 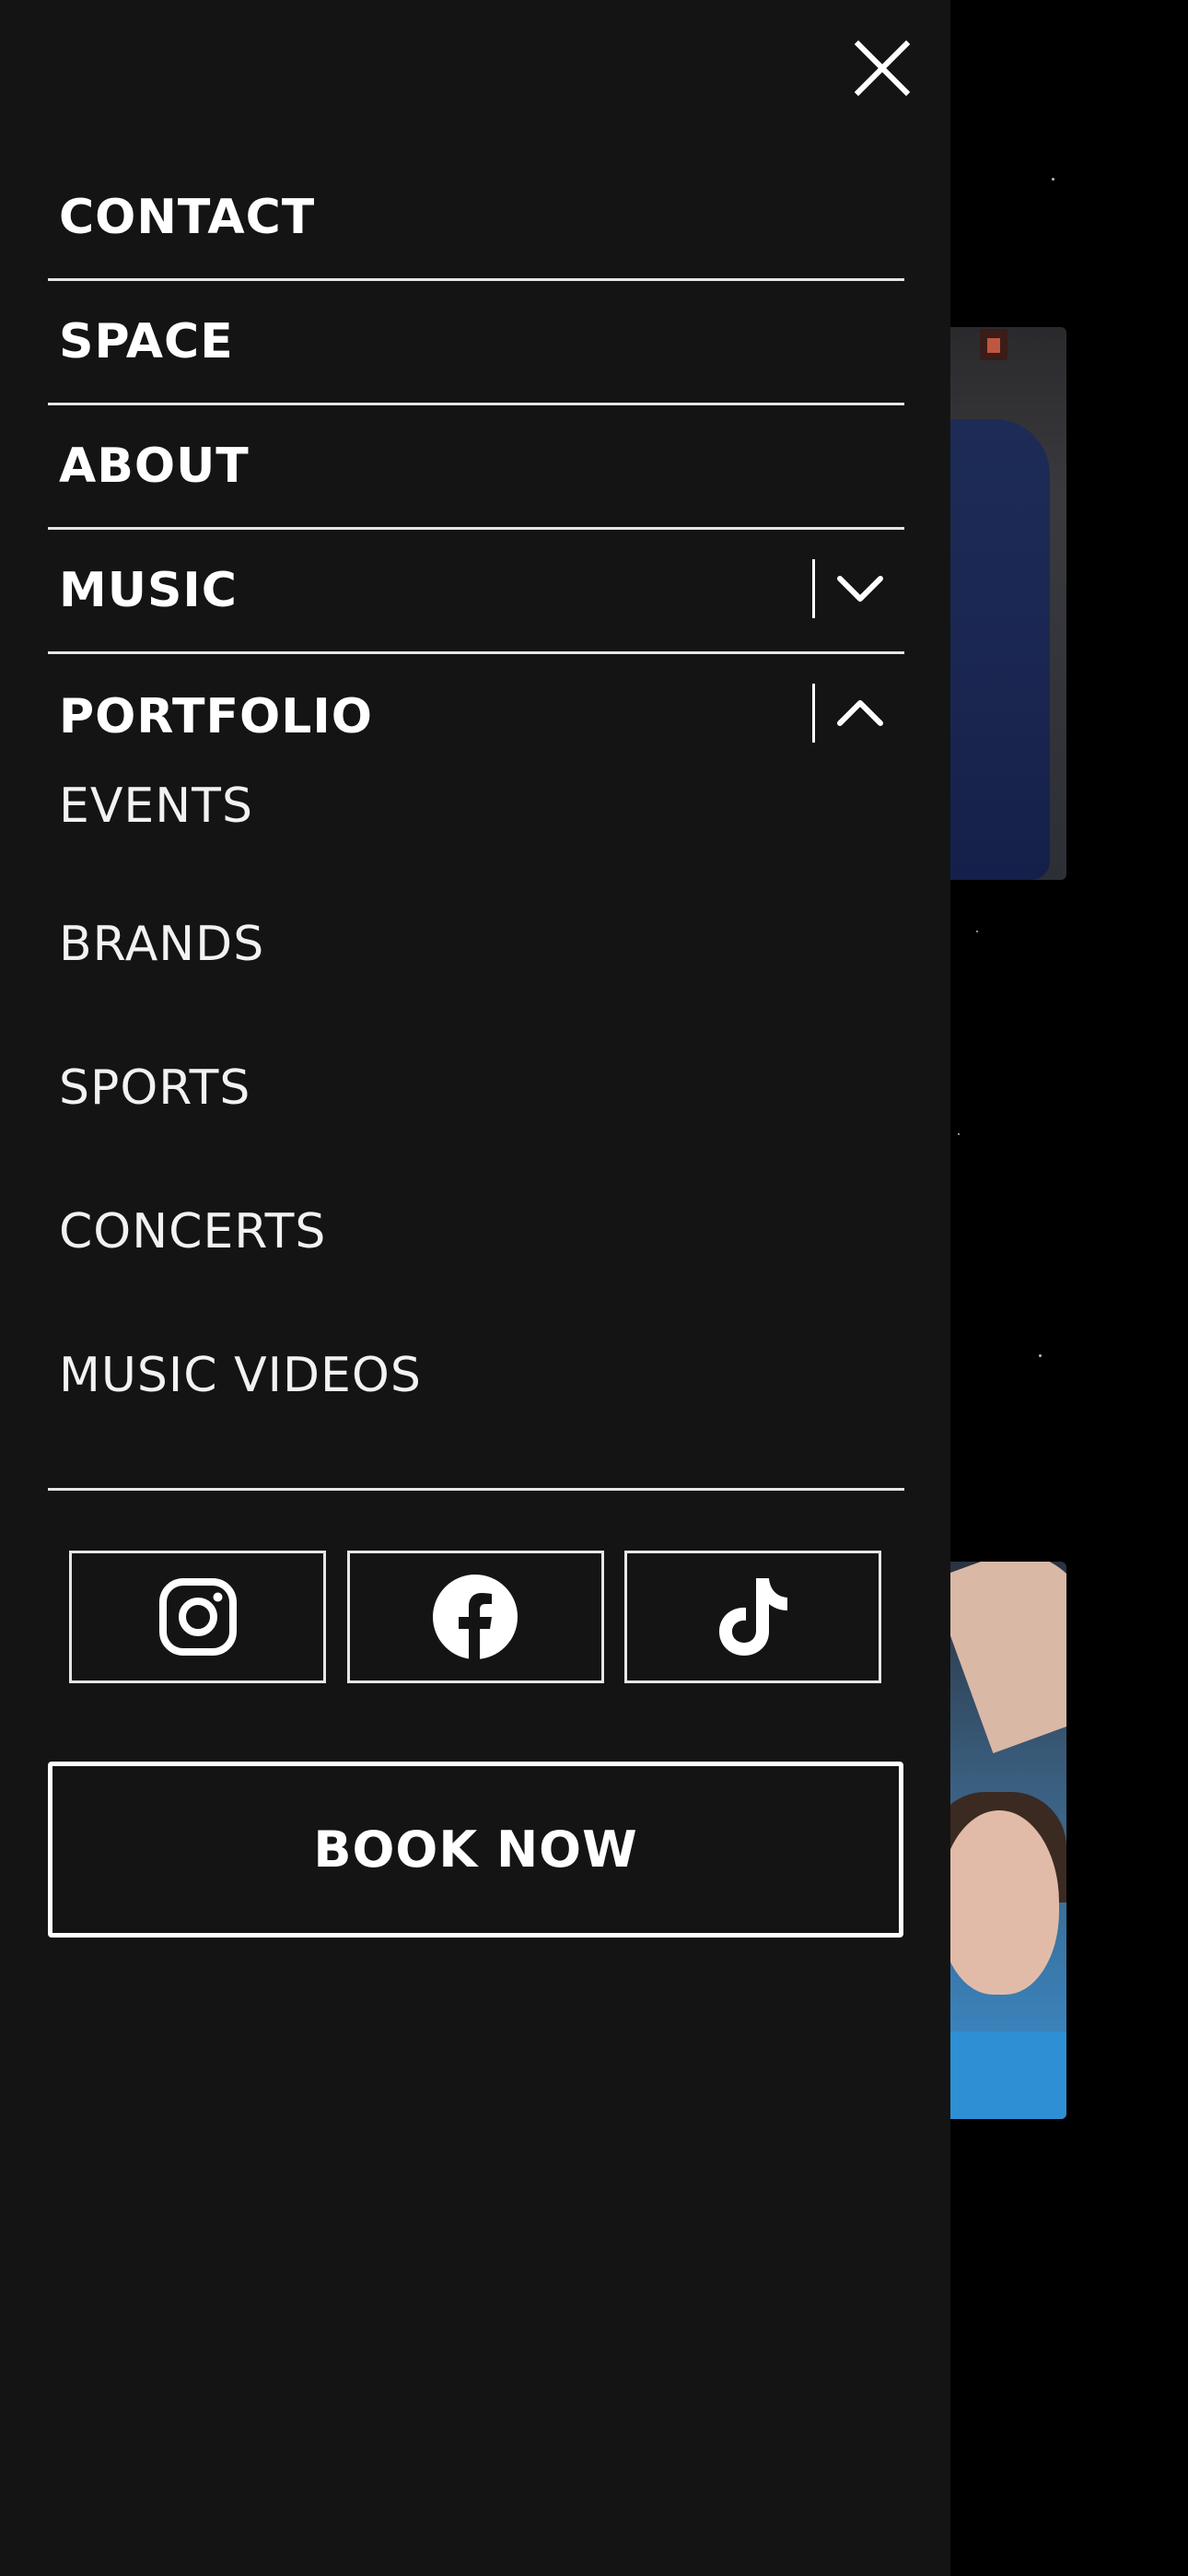 I want to click on close-button, so click(x=882, y=68).